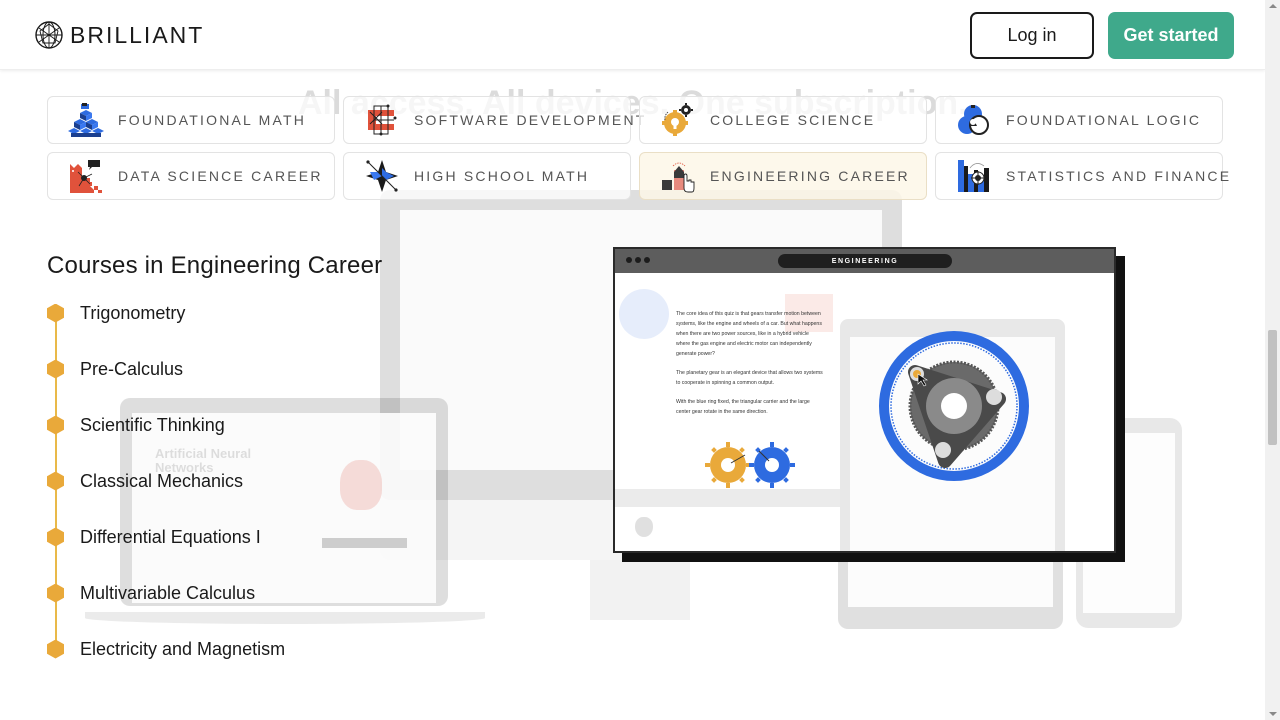 The height and width of the screenshot is (720, 1280). I want to click on preview-titlebar: ENGINEERING, so click(864, 261).